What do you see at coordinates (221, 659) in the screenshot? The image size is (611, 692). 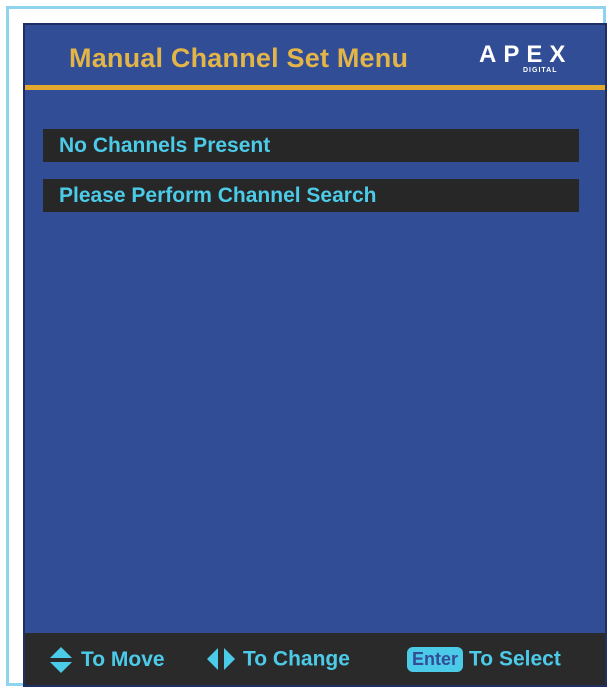 I see `left-right-arrow-icon` at bounding box center [221, 659].